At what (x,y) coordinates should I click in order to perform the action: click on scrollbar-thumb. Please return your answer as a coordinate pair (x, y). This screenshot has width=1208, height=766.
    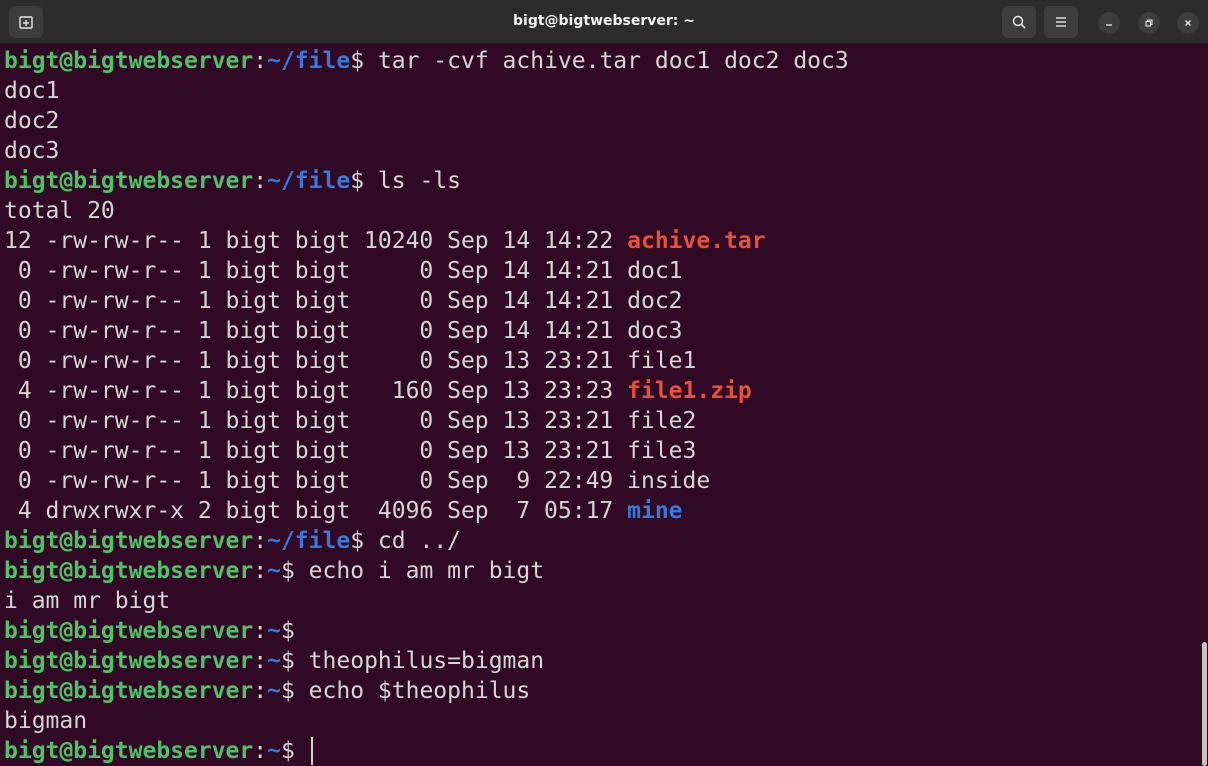
    Looking at the image, I should click on (1204, 704).